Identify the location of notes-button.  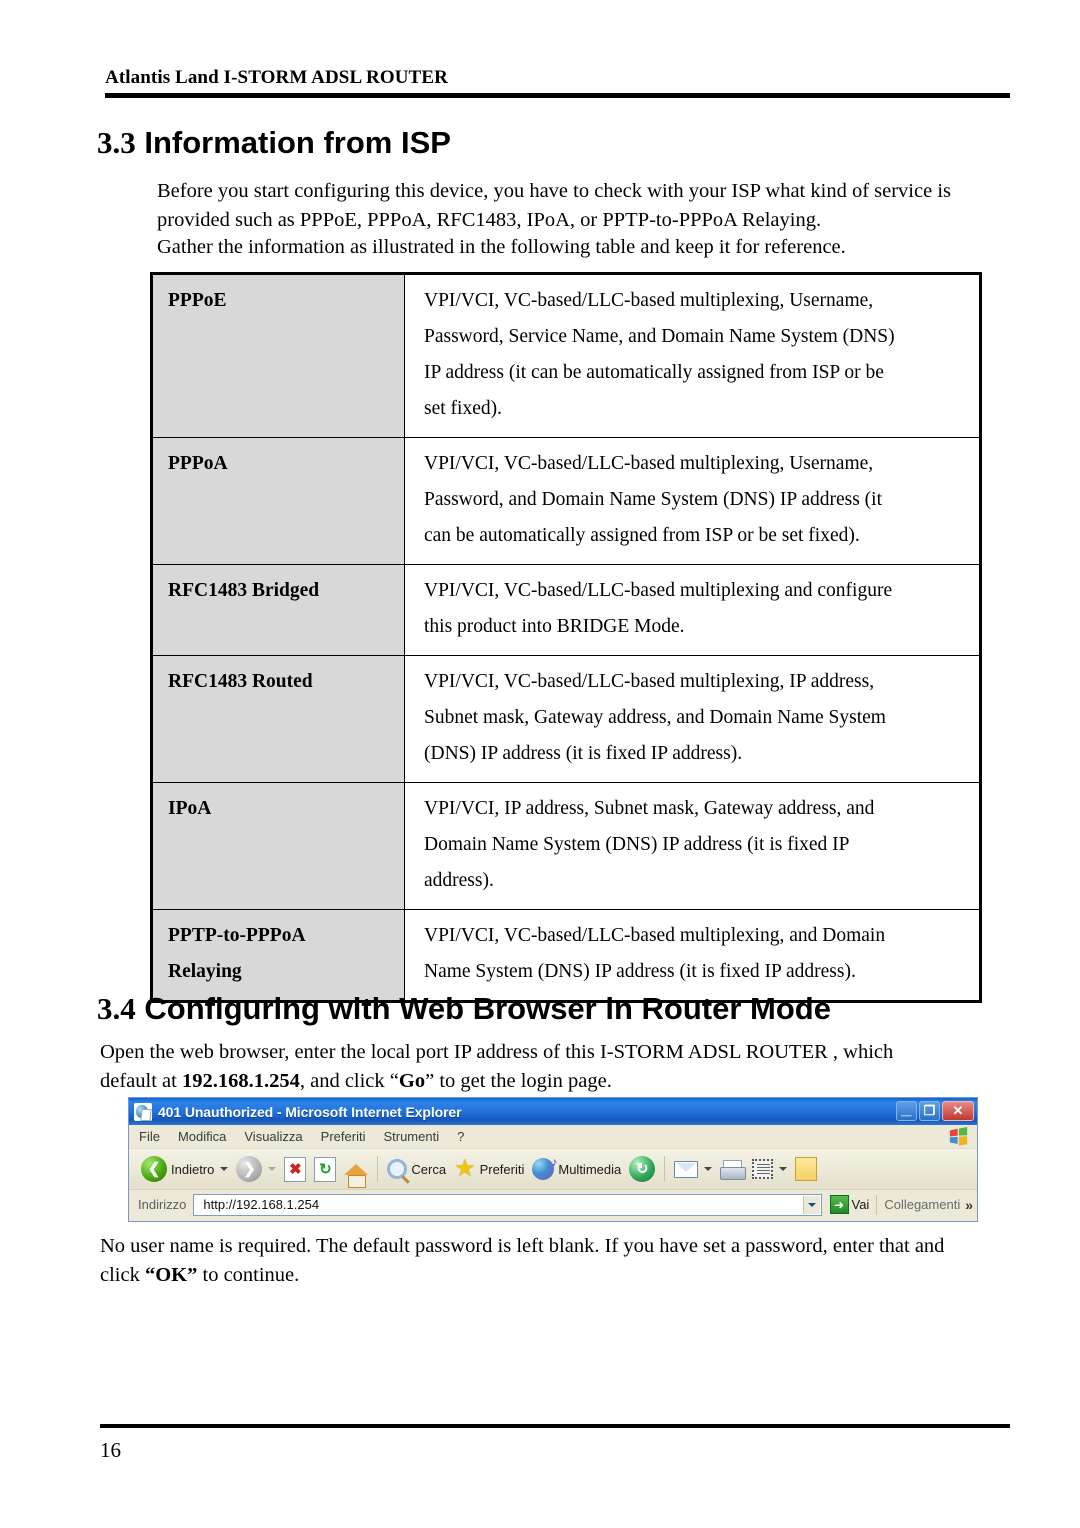
(806, 1169).